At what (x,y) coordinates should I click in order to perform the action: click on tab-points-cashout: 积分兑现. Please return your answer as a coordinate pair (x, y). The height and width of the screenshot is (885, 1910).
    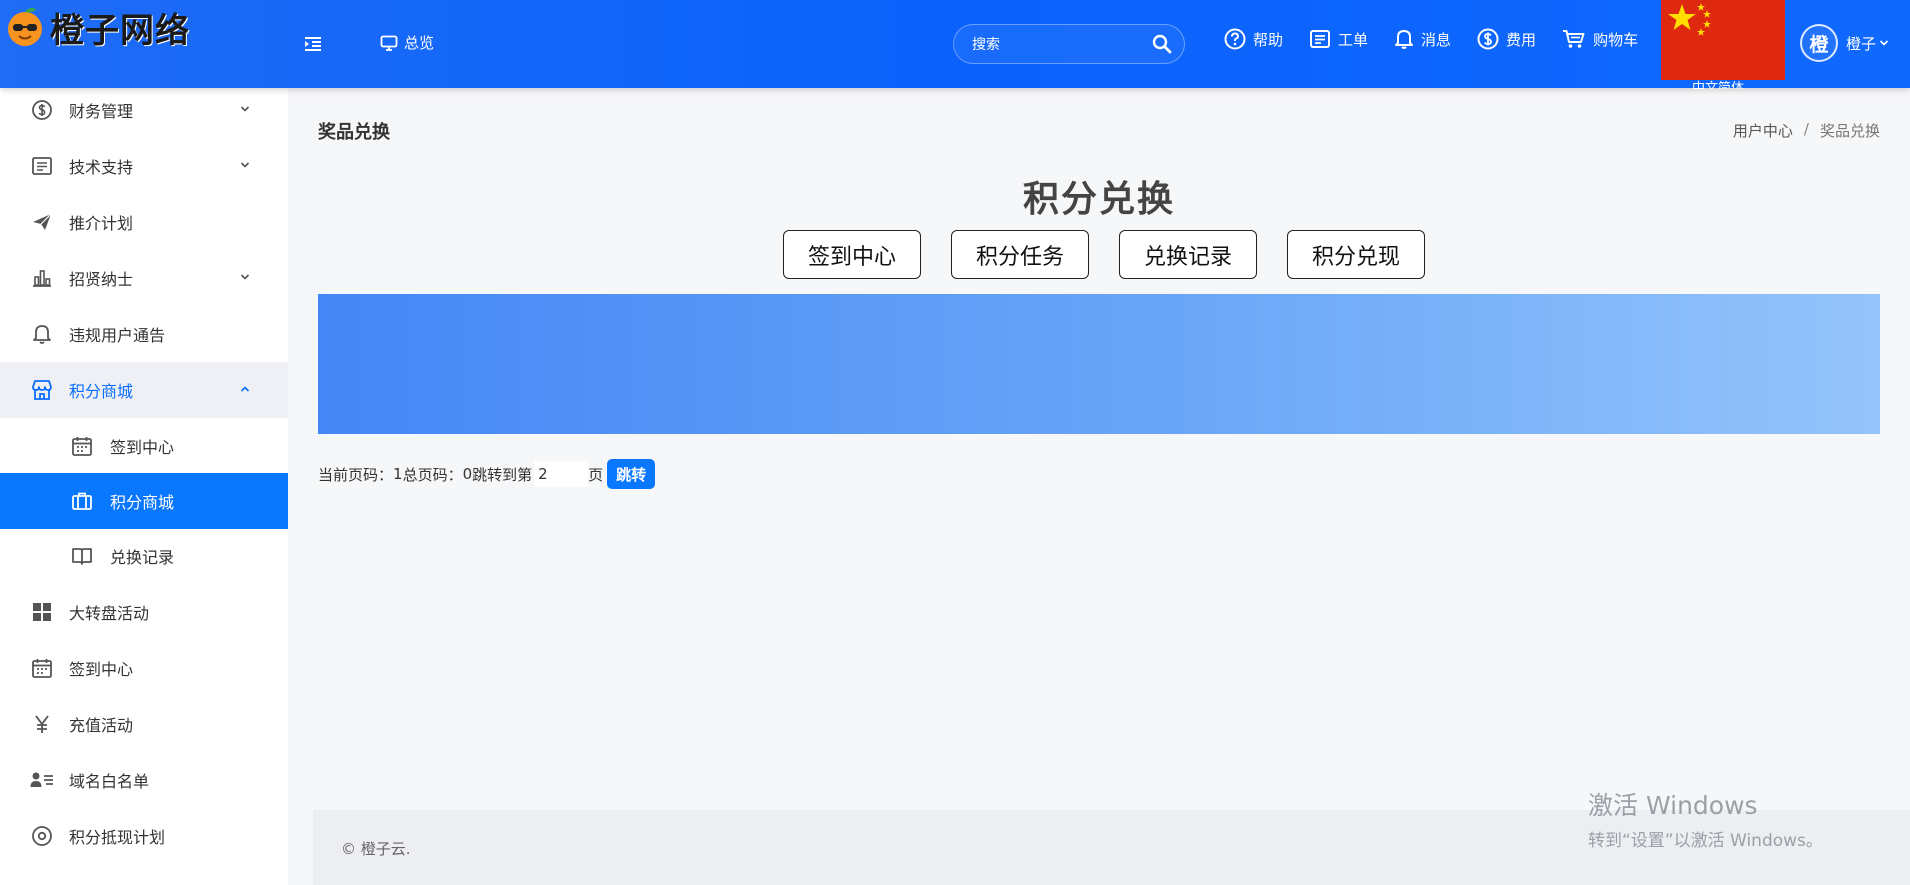
    Looking at the image, I should click on (1356, 254).